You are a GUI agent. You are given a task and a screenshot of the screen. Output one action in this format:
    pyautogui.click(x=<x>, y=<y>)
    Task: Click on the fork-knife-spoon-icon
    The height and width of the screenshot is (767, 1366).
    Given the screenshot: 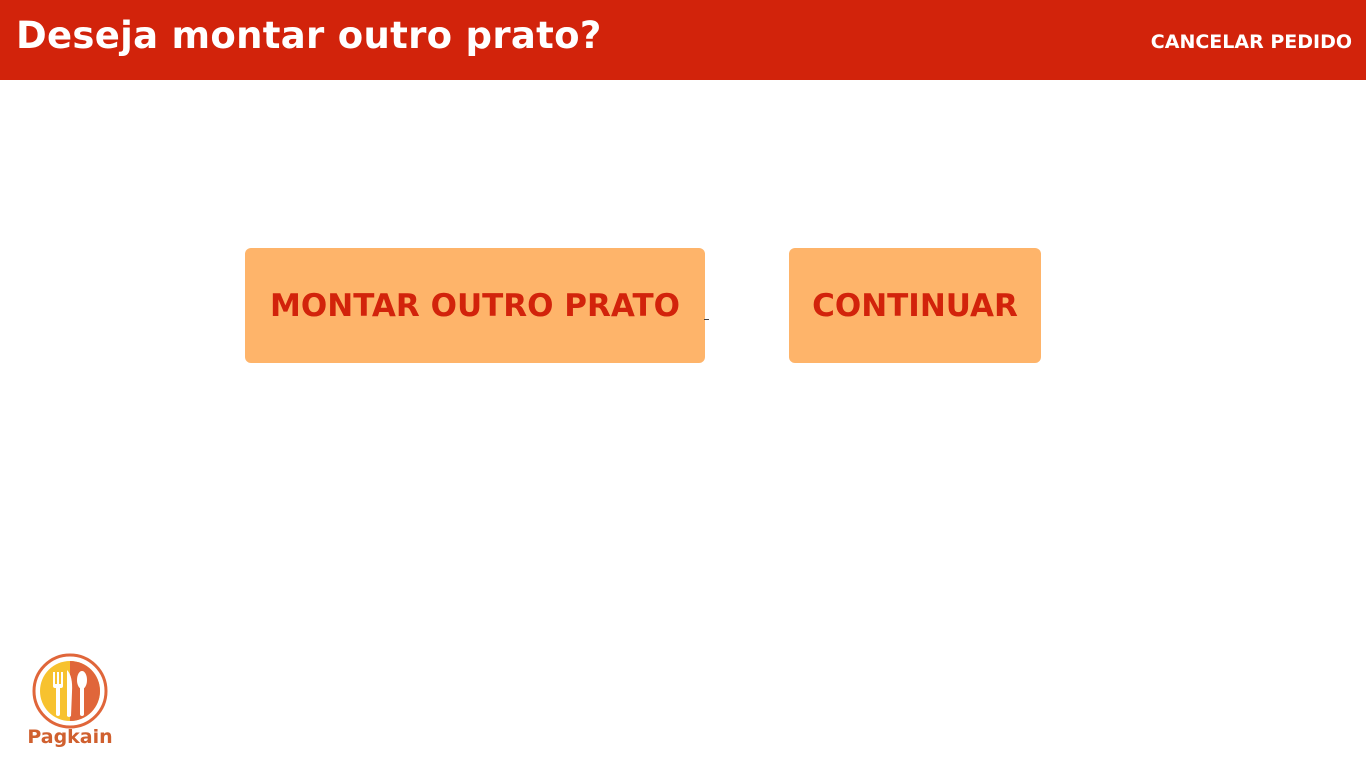 What is the action you would take?
    pyautogui.click(x=70, y=691)
    